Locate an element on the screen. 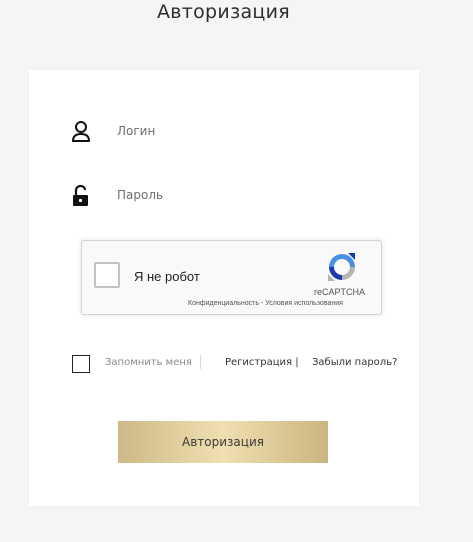 The image size is (473, 542). user-icon is located at coordinates (81, 132).